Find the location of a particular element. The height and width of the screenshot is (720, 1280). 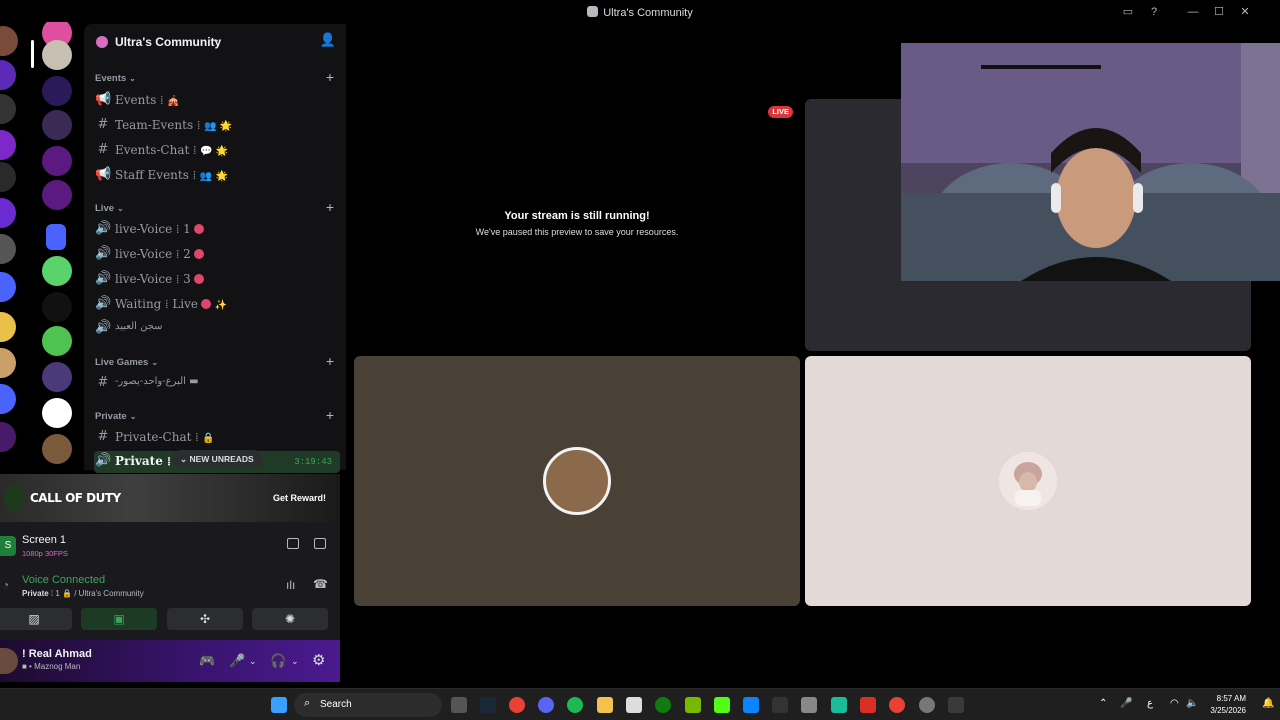

nvidia-icon is located at coordinates (693, 705).